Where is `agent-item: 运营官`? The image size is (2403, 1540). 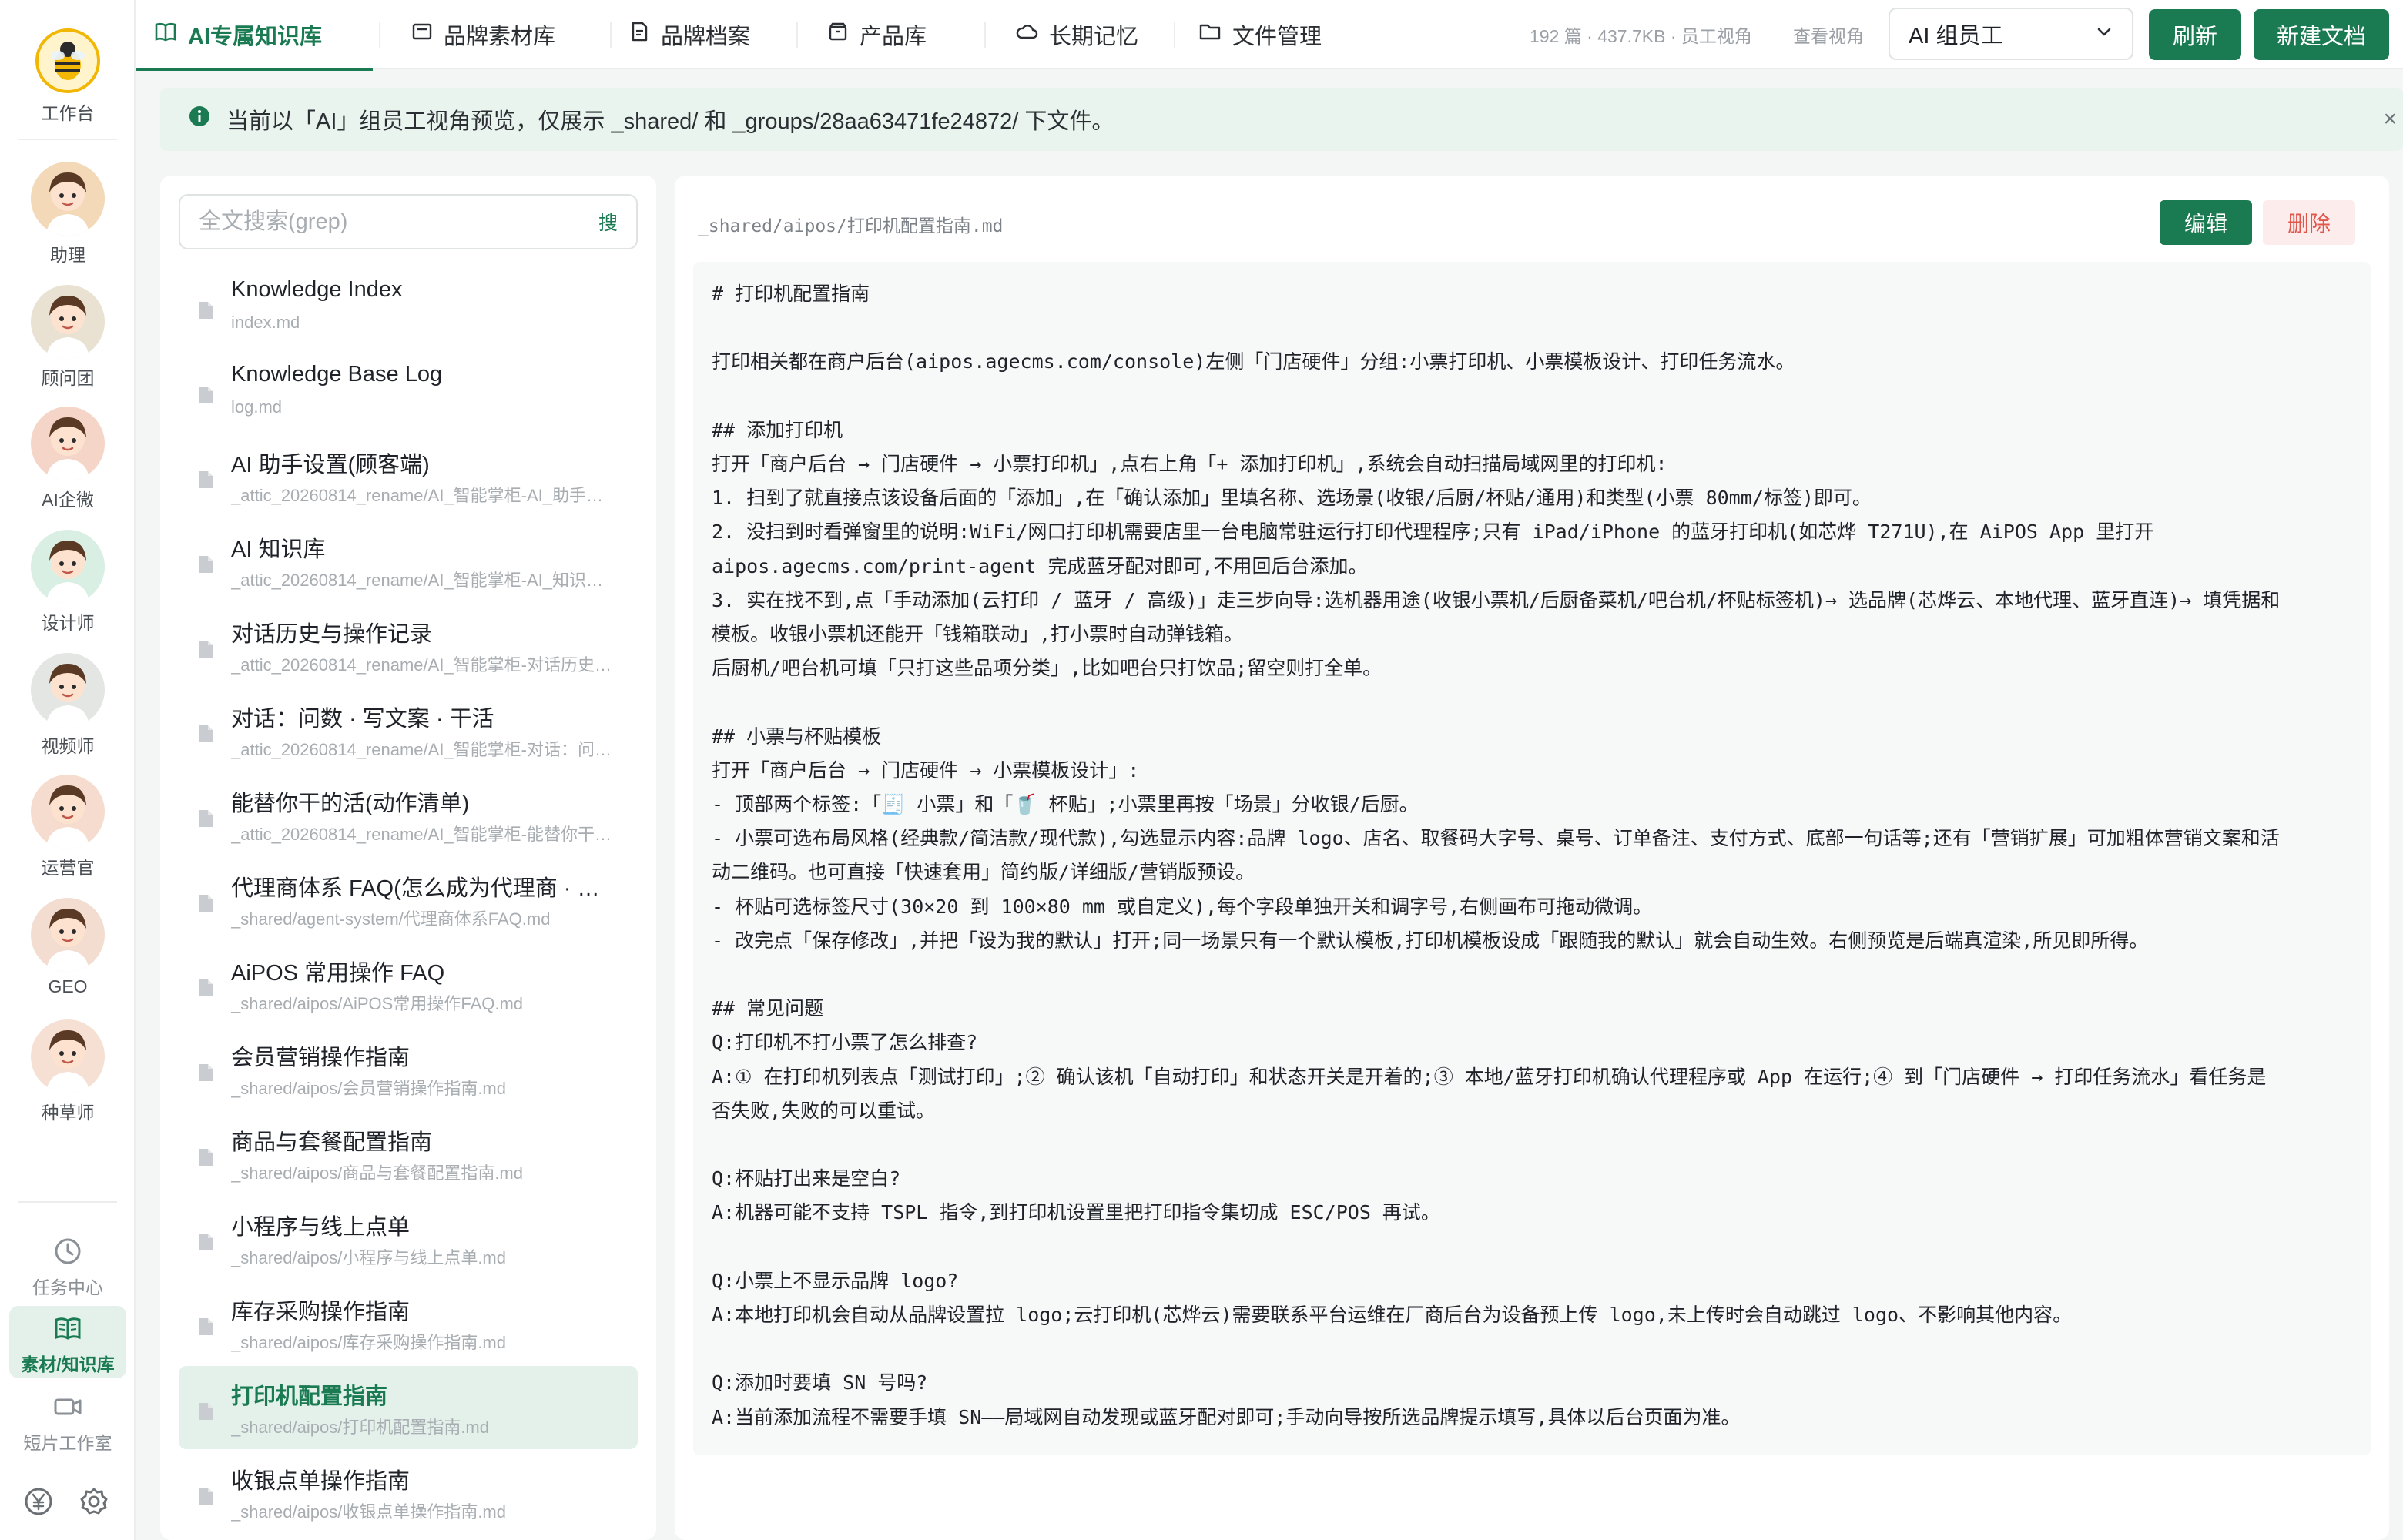 agent-item: 运营官 is located at coordinates (68, 827).